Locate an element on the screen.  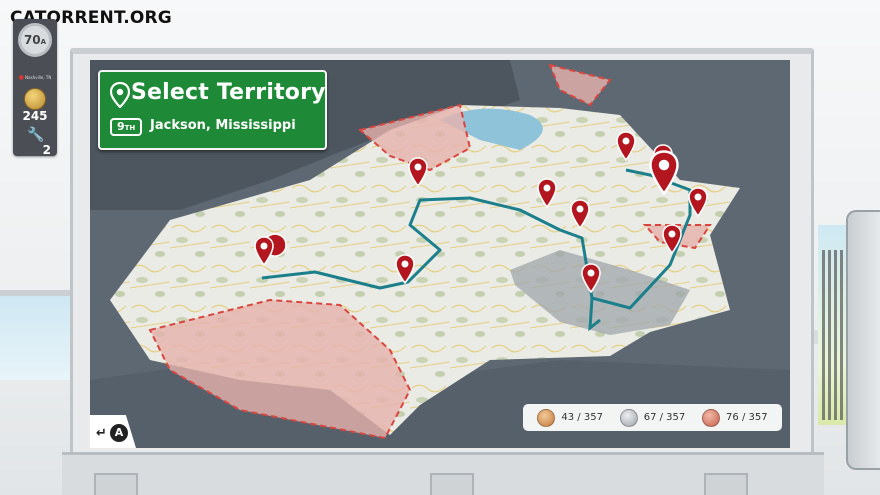
background-window is located at coordinates (35, 335).